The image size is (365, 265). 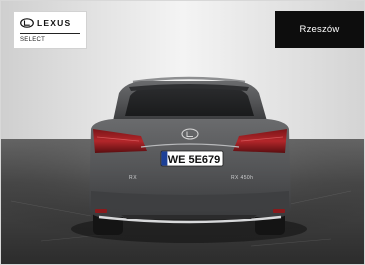 What do you see at coordinates (54, 23) in the screenshot?
I see `brand-name: LEXUS` at bounding box center [54, 23].